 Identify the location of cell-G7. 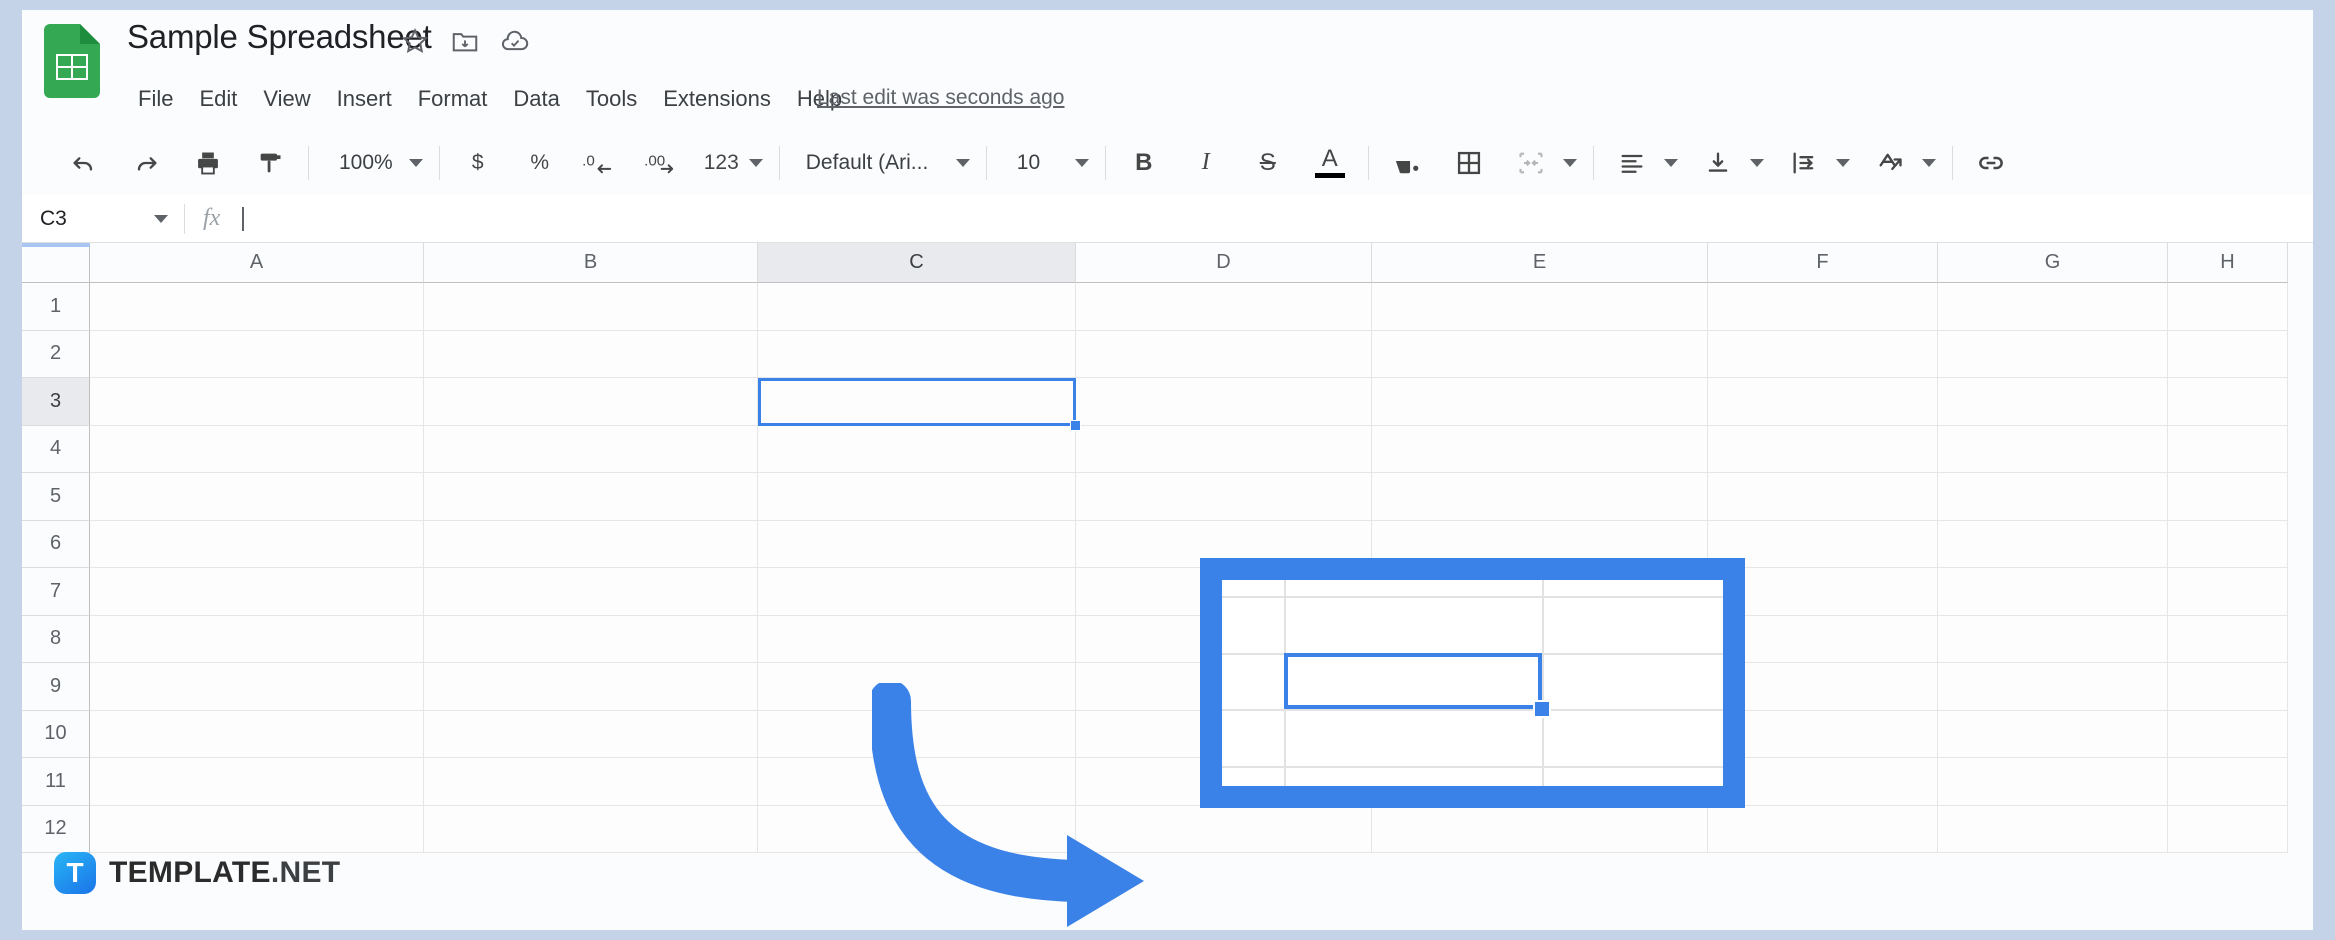
(2053, 592).